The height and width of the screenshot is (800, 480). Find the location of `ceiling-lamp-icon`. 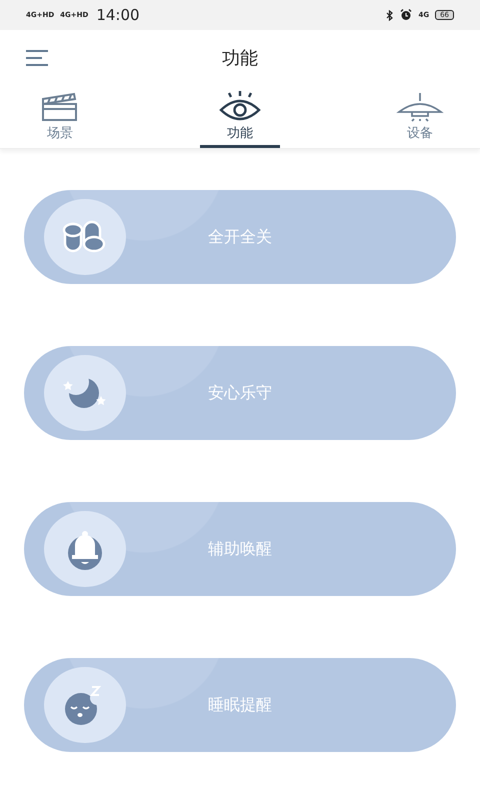

ceiling-lamp-icon is located at coordinates (420, 107).